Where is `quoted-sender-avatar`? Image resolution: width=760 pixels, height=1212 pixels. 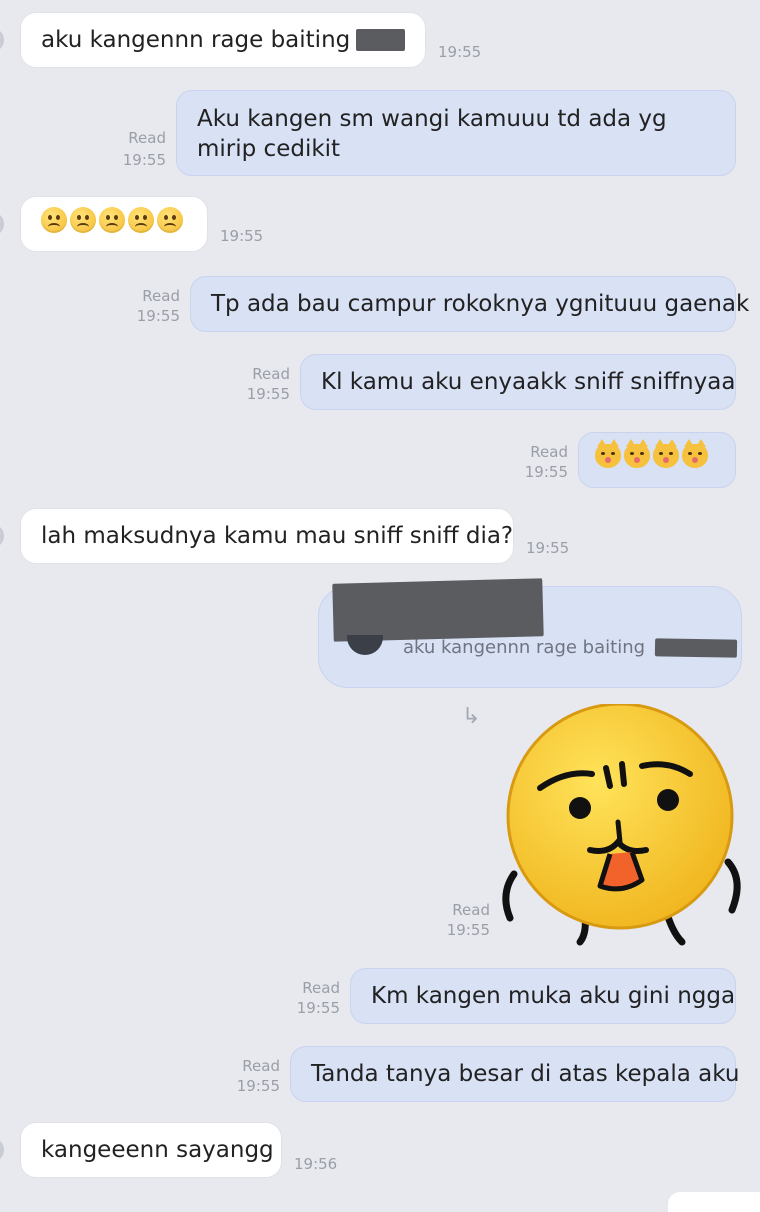 quoted-sender-avatar is located at coordinates (365, 645).